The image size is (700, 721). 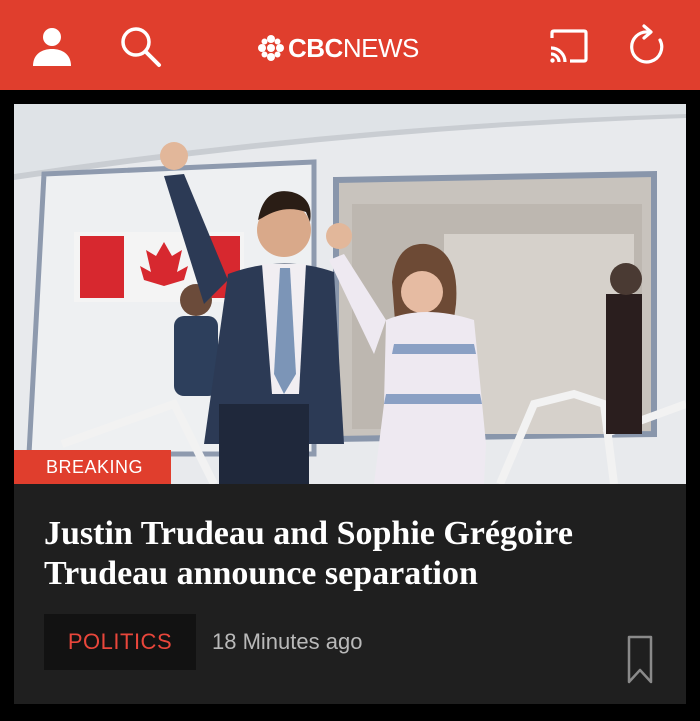 I want to click on cbc-gem-icon, so click(x=271, y=48).